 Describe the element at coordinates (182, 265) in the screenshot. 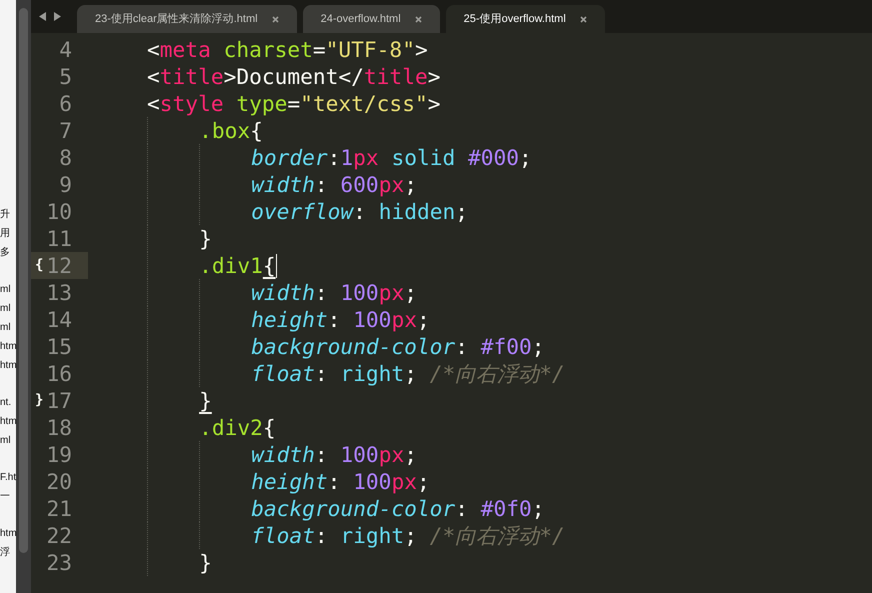

I see `code-line: .div1{` at that location.